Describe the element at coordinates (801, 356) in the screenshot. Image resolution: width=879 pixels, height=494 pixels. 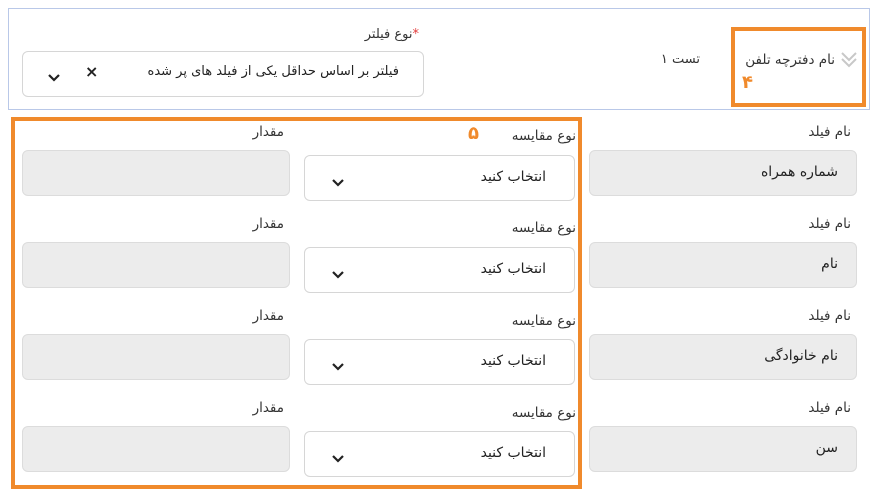
I see `field-name-value: نام خانوادگی` at that location.